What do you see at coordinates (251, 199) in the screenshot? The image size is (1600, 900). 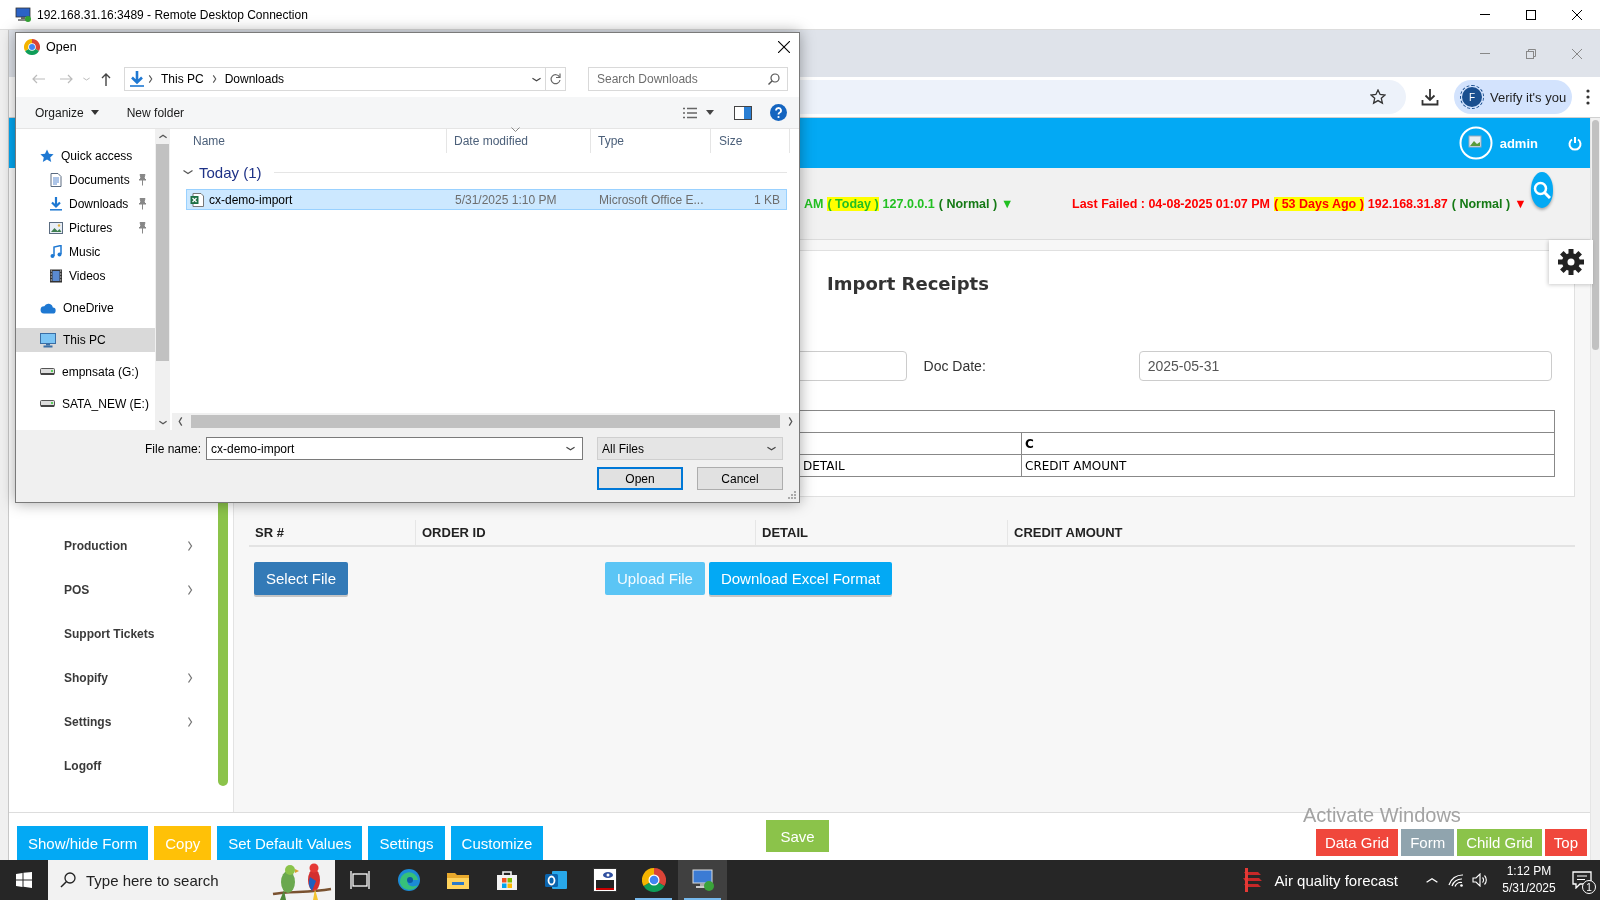 I see `file-name: cx-demo-import` at bounding box center [251, 199].